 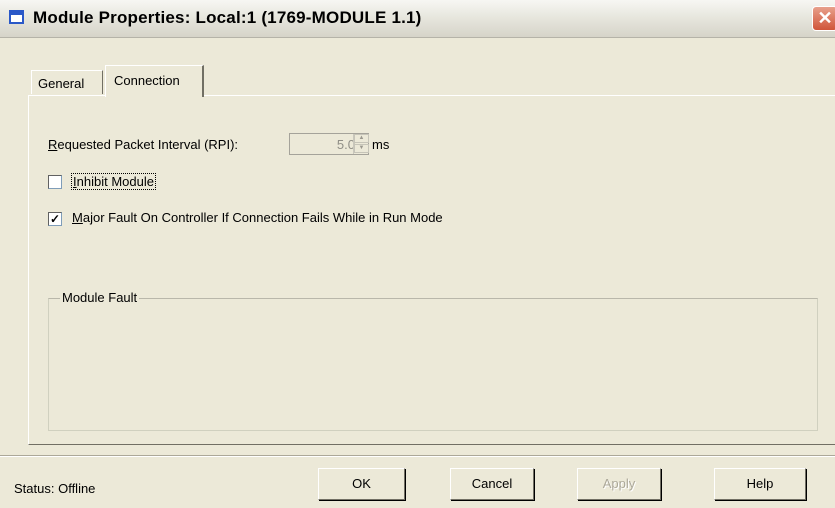 What do you see at coordinates (492, 484) in the screenshot?
I see `cancel-button: Cancel` at bounding box center [492, 484].